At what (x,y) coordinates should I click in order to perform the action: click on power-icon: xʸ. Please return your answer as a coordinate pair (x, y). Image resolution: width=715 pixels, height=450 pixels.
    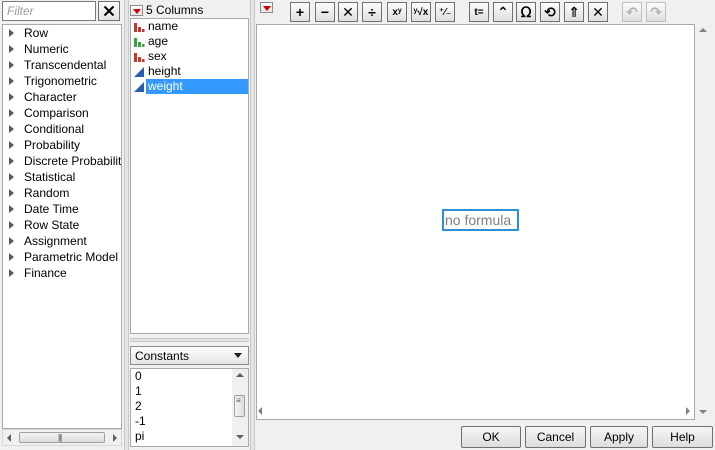
    Looking at the image, I should click on (397, 12).